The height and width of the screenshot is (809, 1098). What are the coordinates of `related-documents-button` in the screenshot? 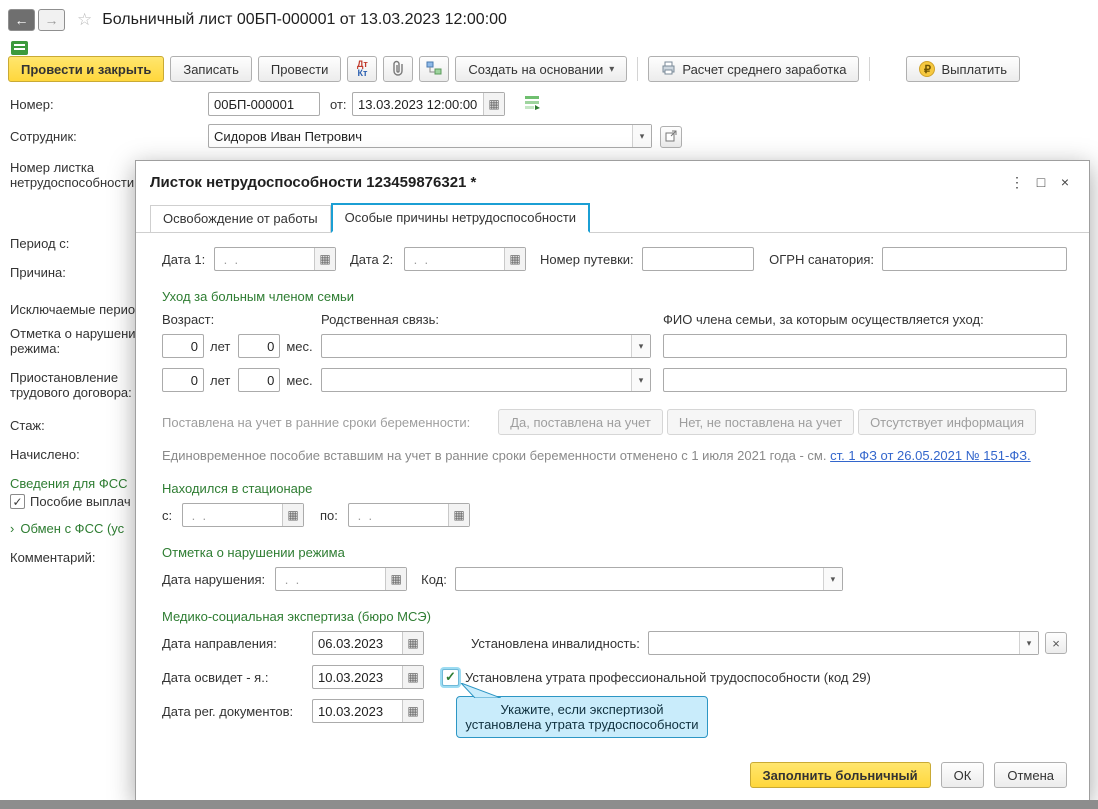 It's located at (434, 69).